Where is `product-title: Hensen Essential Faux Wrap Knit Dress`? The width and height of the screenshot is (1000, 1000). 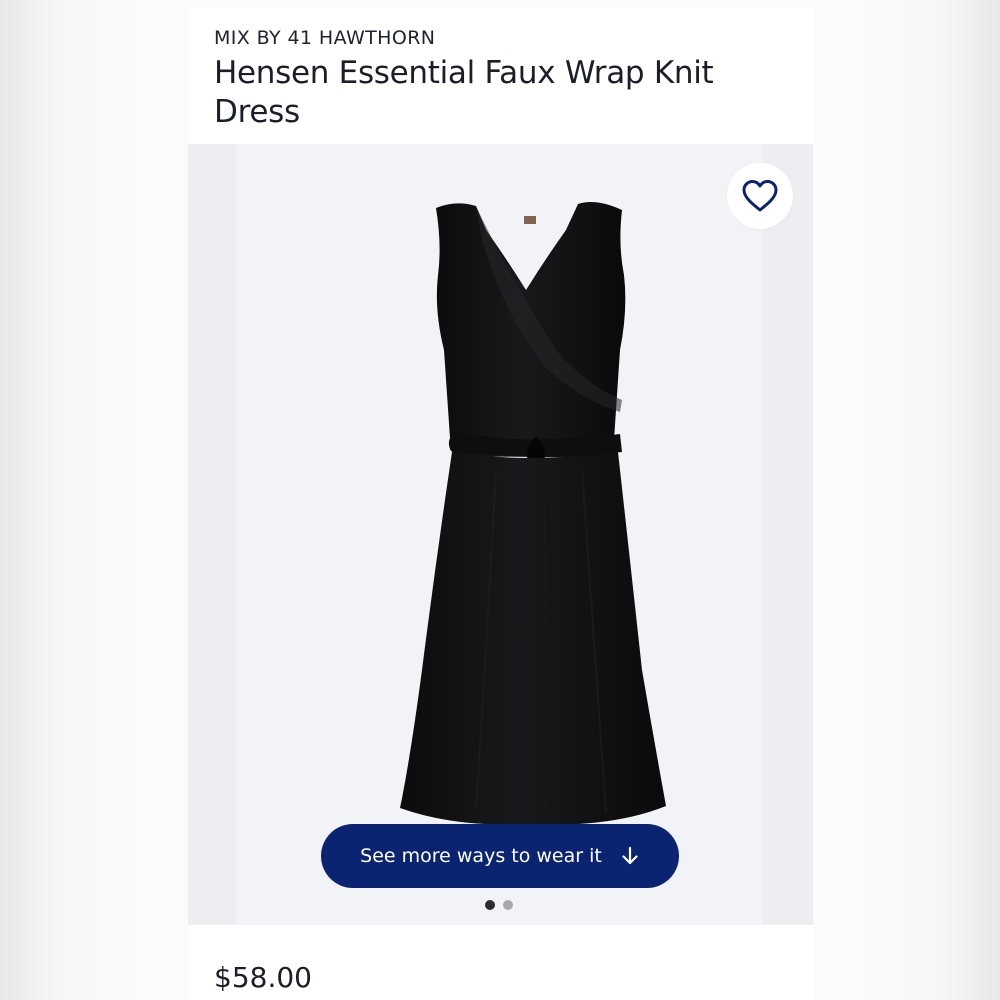
product-title: Hensen Essential Faux Wrap Knit Dress is located at coordinates (464, 92).